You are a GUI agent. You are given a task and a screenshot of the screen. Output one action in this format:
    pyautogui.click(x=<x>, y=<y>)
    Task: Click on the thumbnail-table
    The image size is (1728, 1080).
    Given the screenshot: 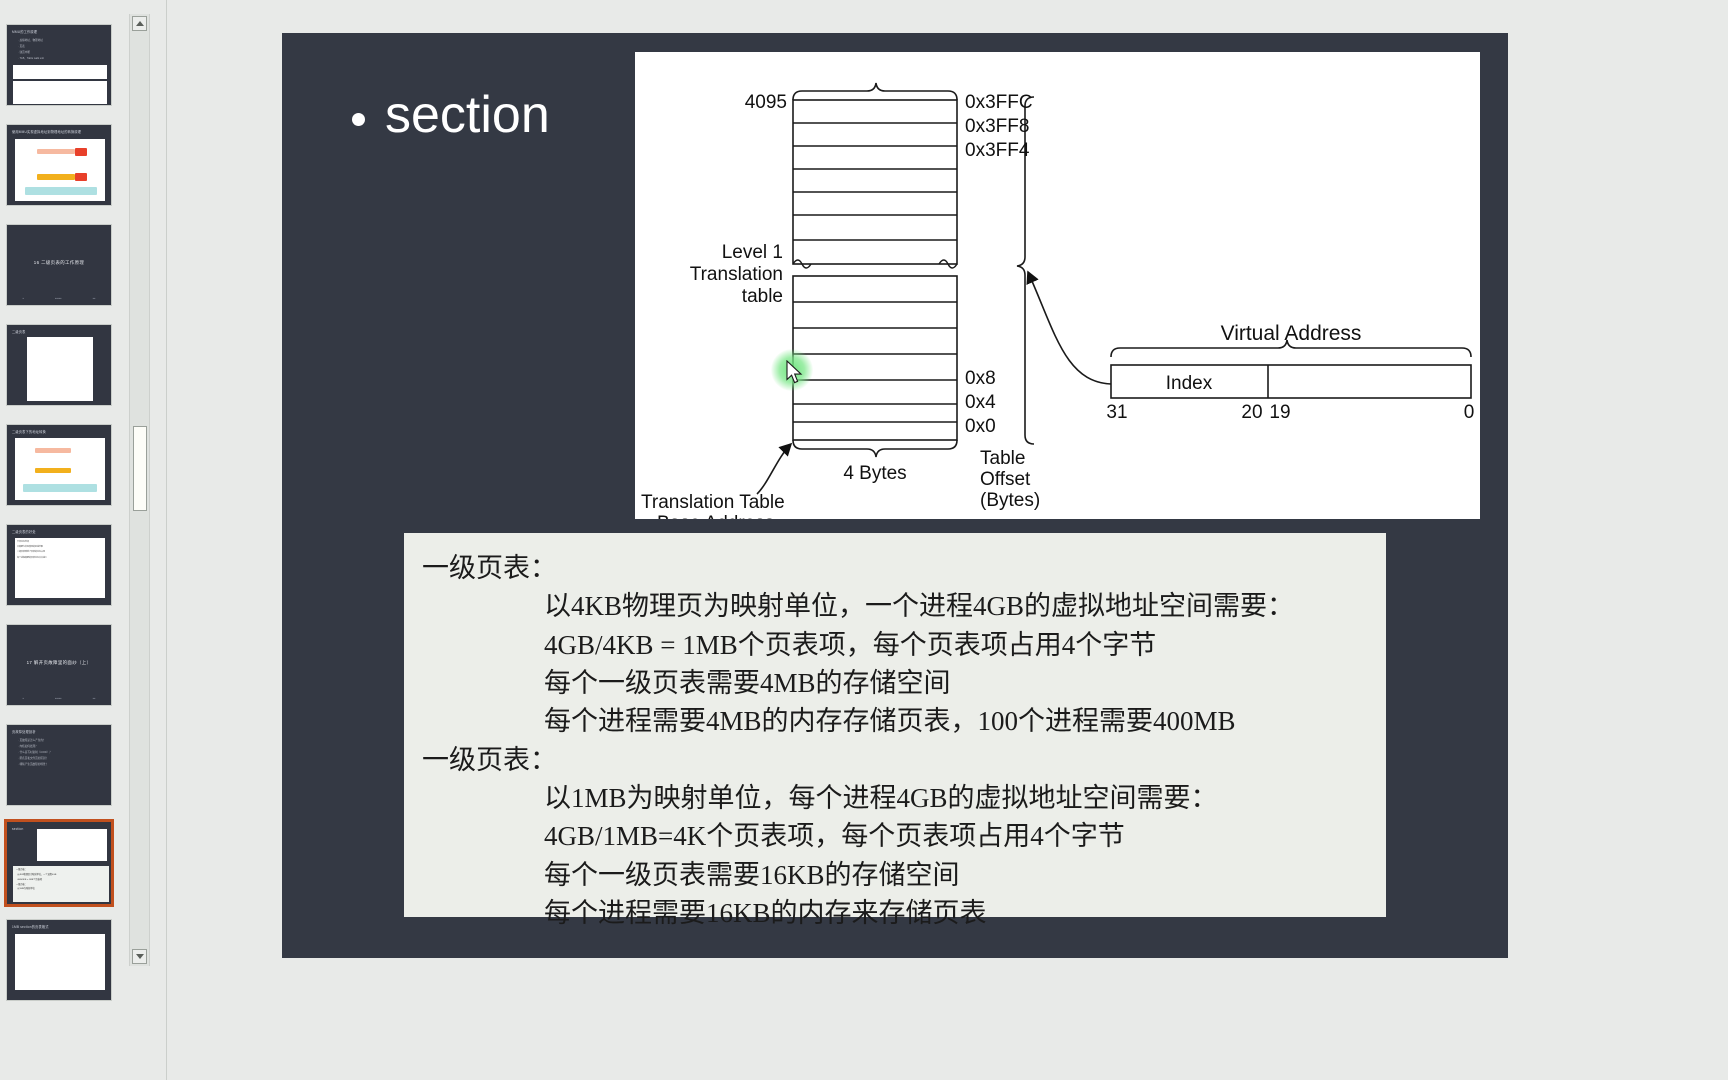 What is the action you would take?
    pyautogui.click(x=60, y=72)
    